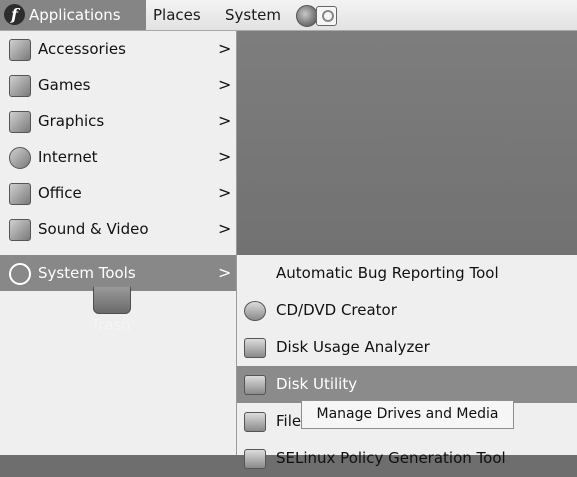 This screenshot has width=577, height=477. I want to click on applications-menu-button: f Applications, so click(73, 15).